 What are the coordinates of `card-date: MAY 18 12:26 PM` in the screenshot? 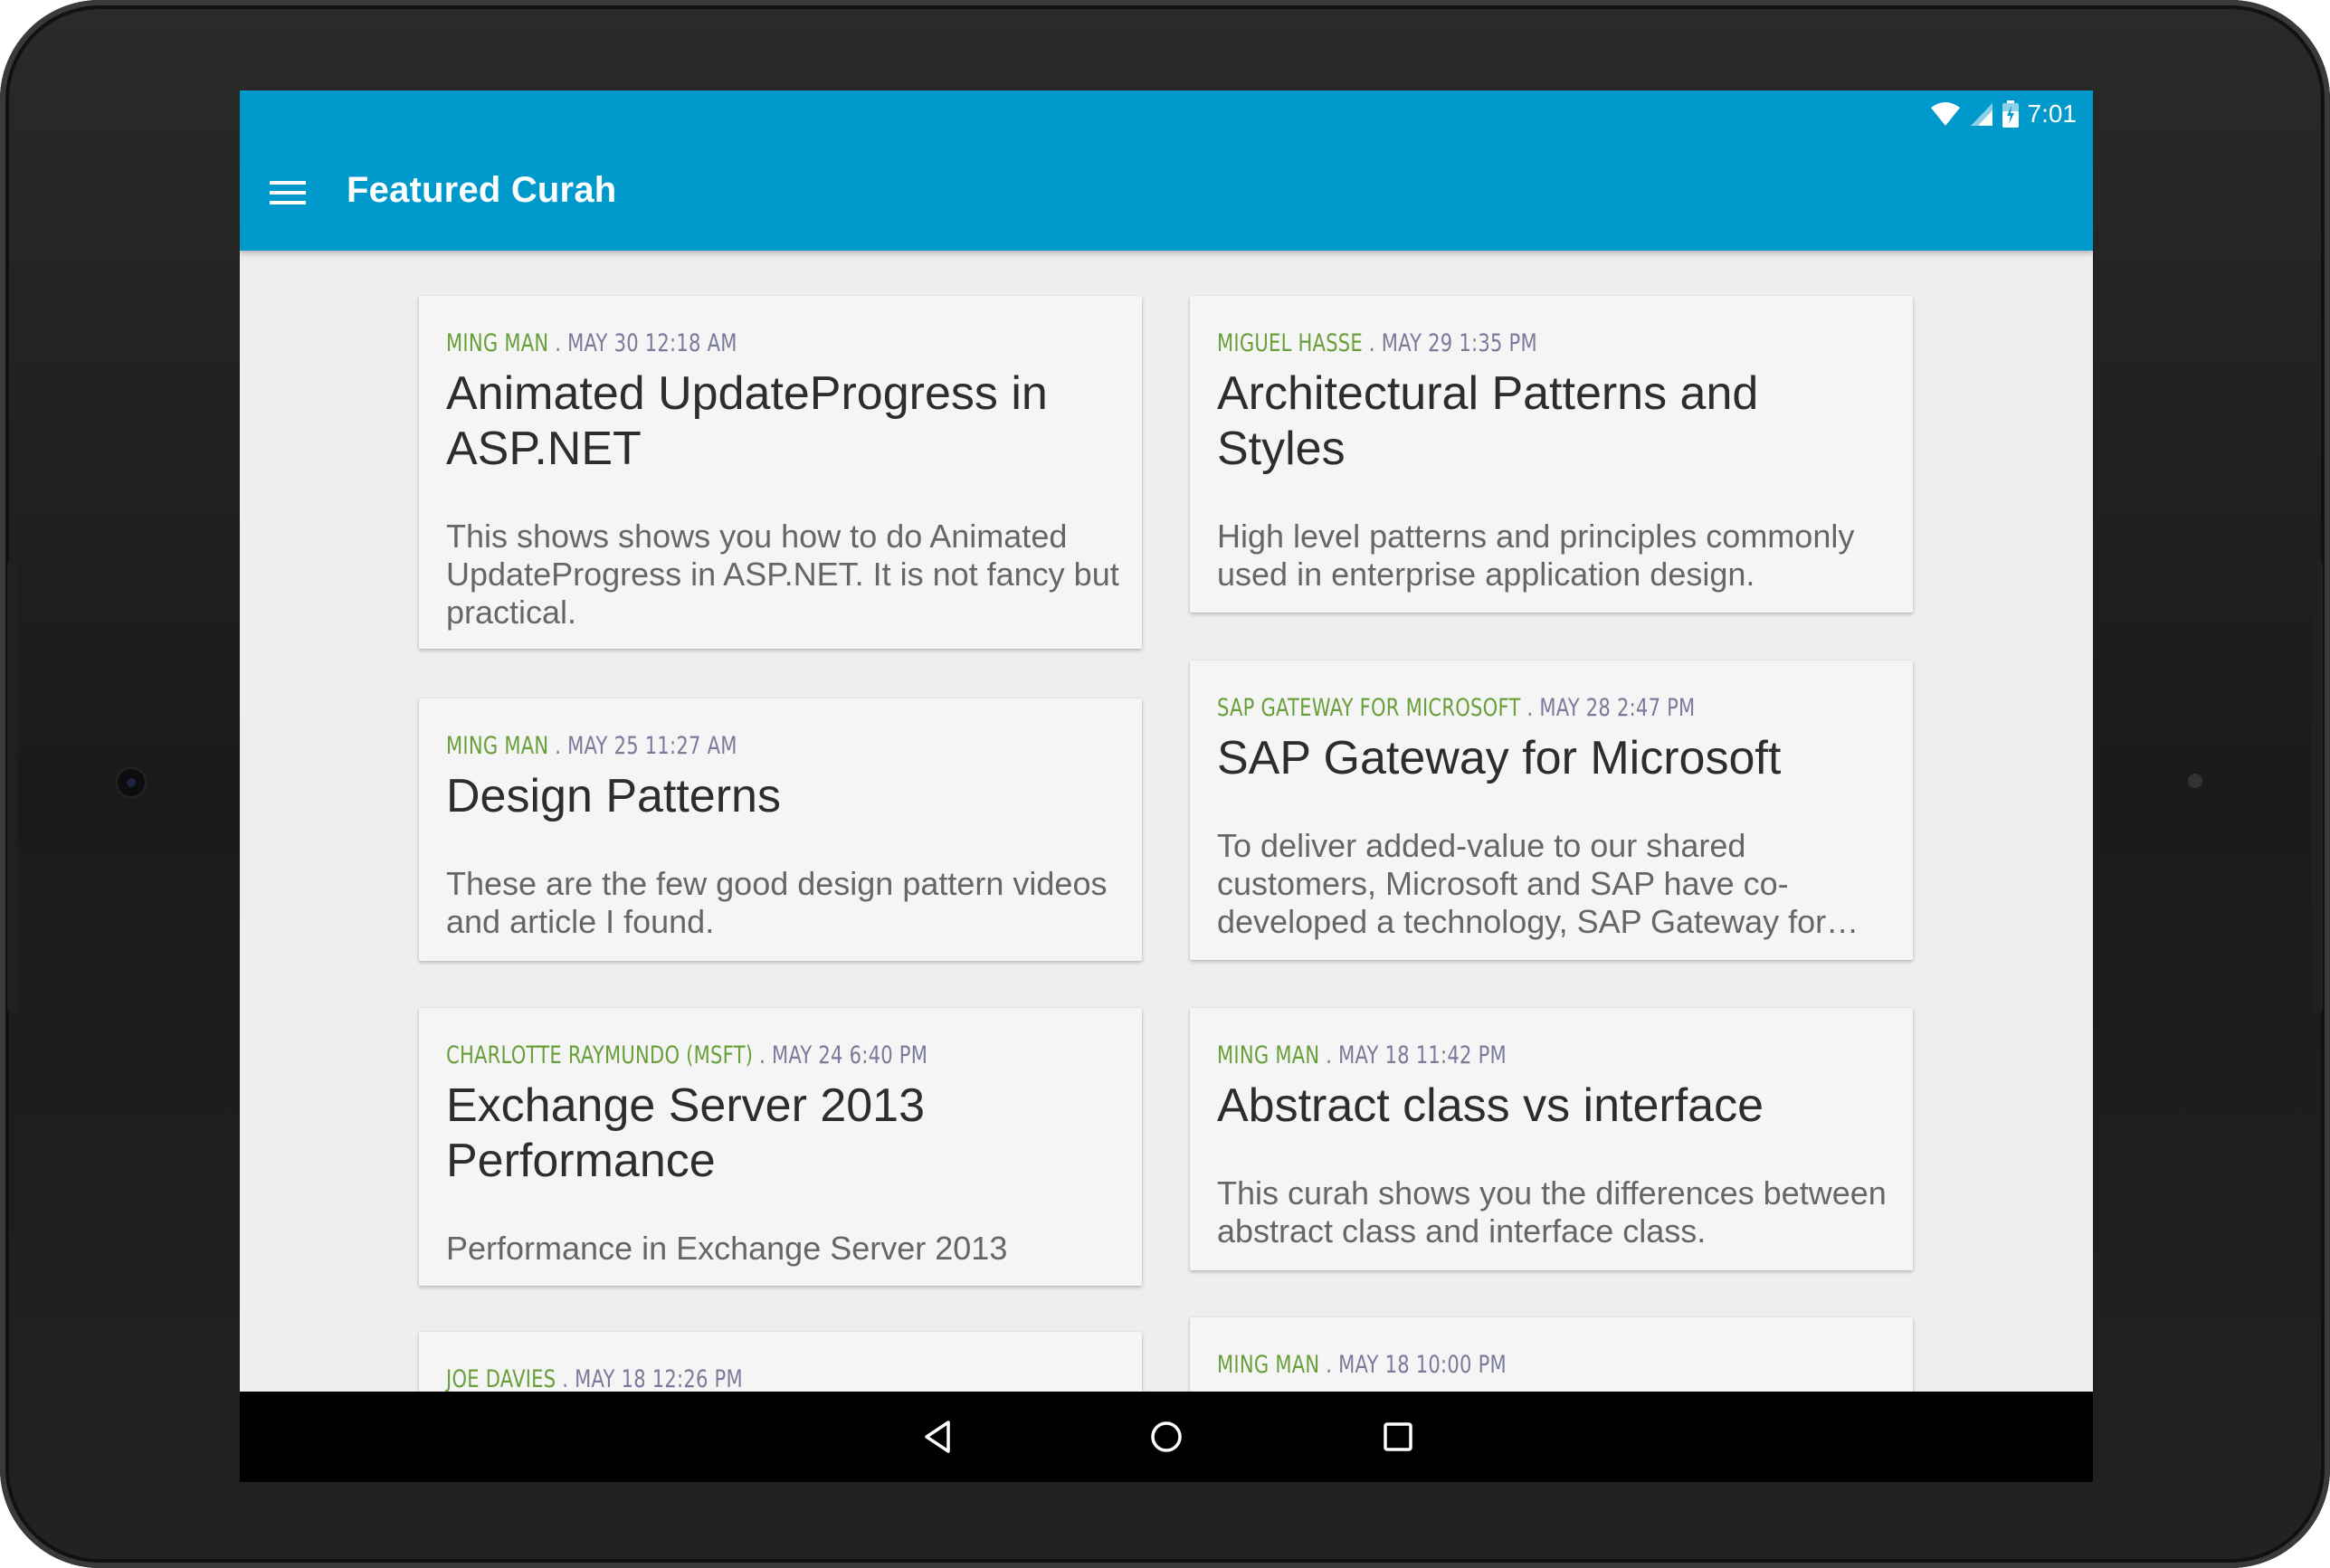 It's located at (659, 1378).